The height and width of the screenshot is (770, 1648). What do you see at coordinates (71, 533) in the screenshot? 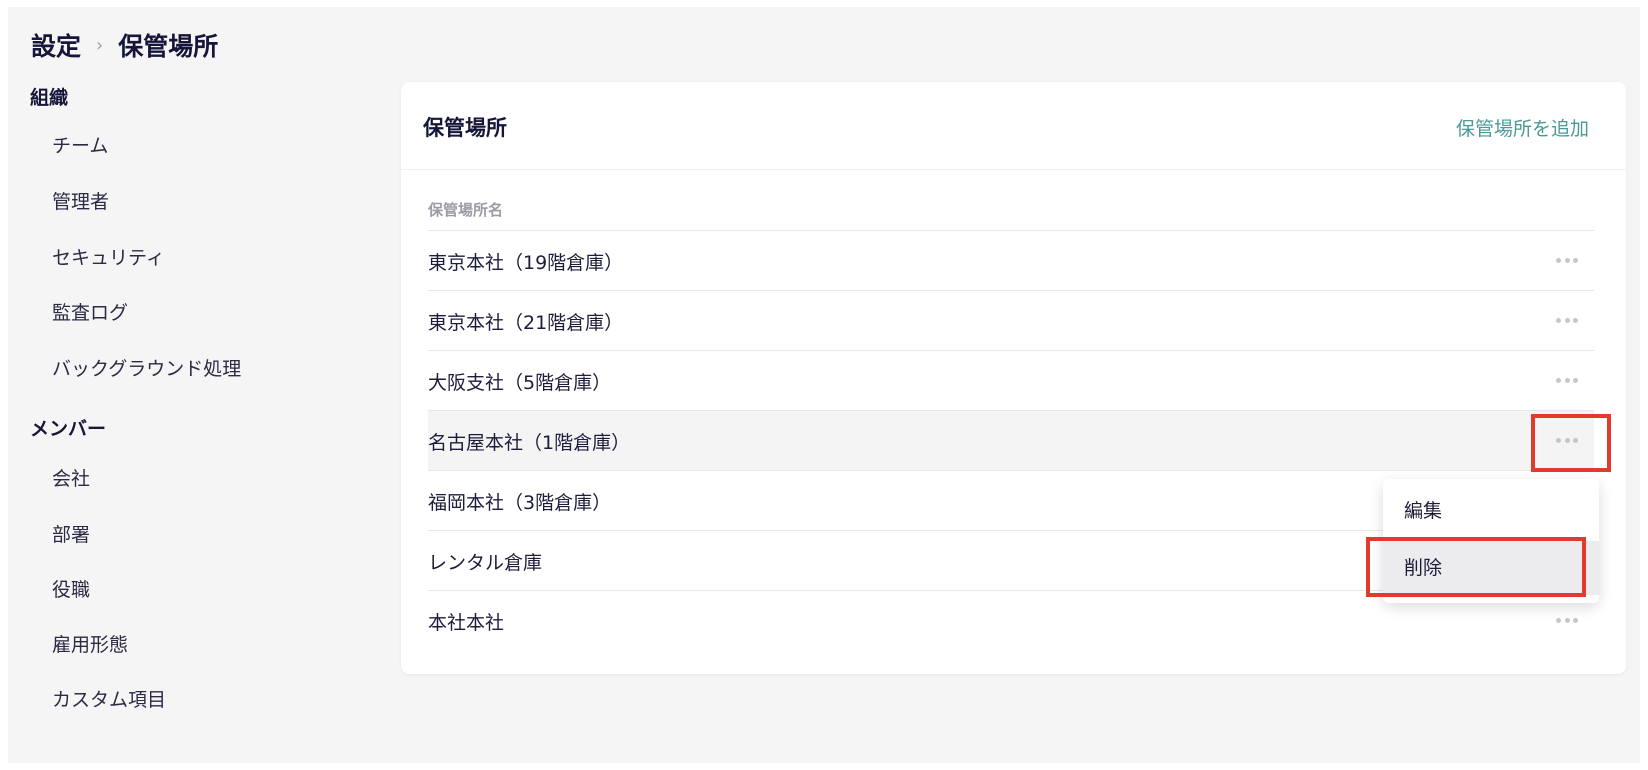
I see `sidebar-item-department: 部署` at bounding box center [71, 533].